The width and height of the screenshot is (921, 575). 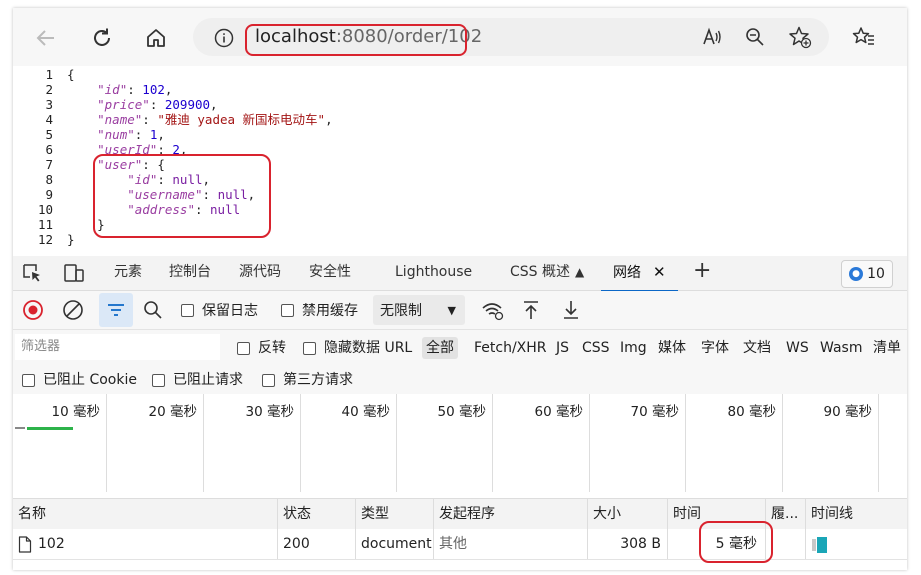 I want to click on timeline-tick: 70 毫秒, so click(x=654, y=412).